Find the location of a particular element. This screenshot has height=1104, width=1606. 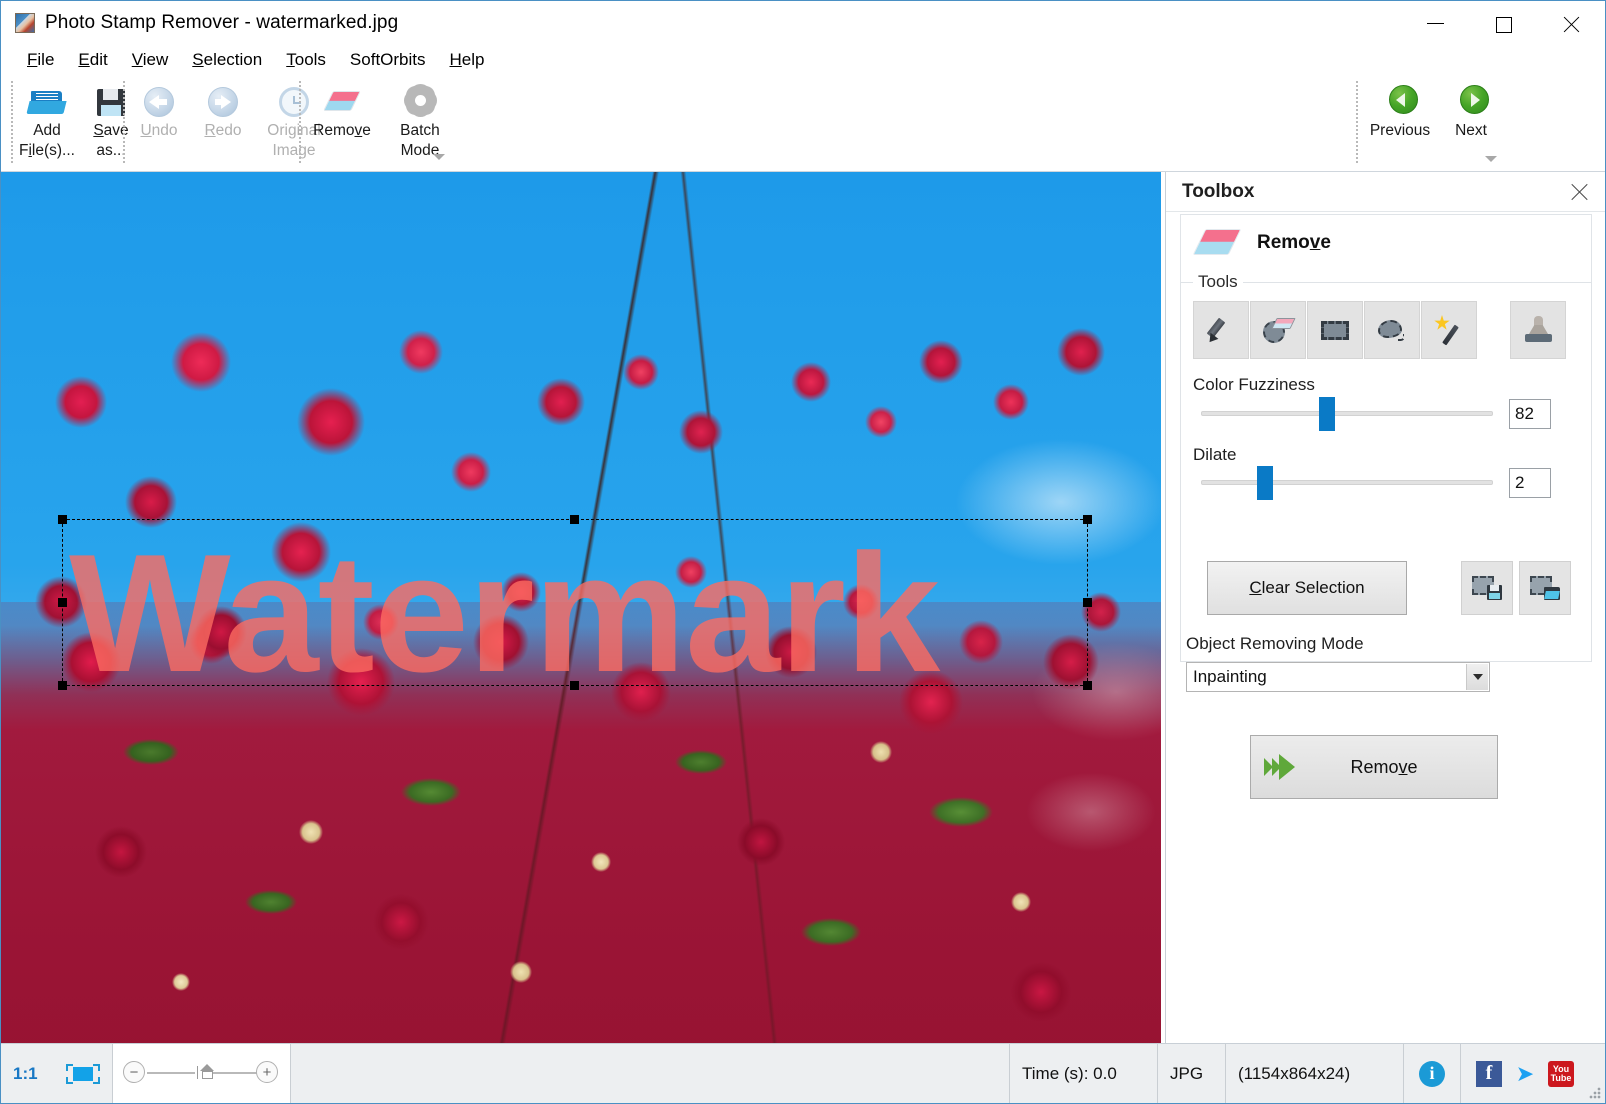

previous-button: Previous is located at coordinates (1400, 123).